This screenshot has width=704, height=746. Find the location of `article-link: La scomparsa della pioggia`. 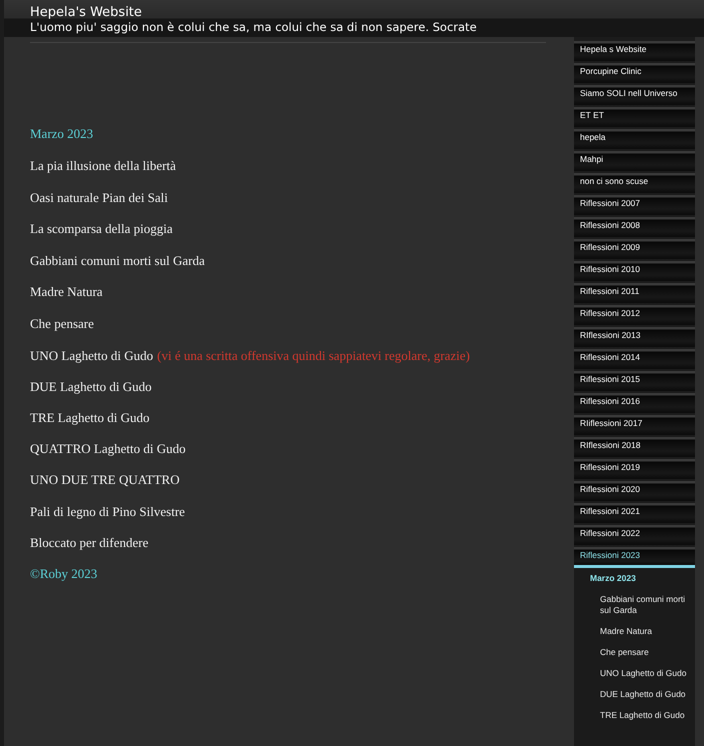

article-link: La scomparsa della pioggia is located at coordinates (101, 228).